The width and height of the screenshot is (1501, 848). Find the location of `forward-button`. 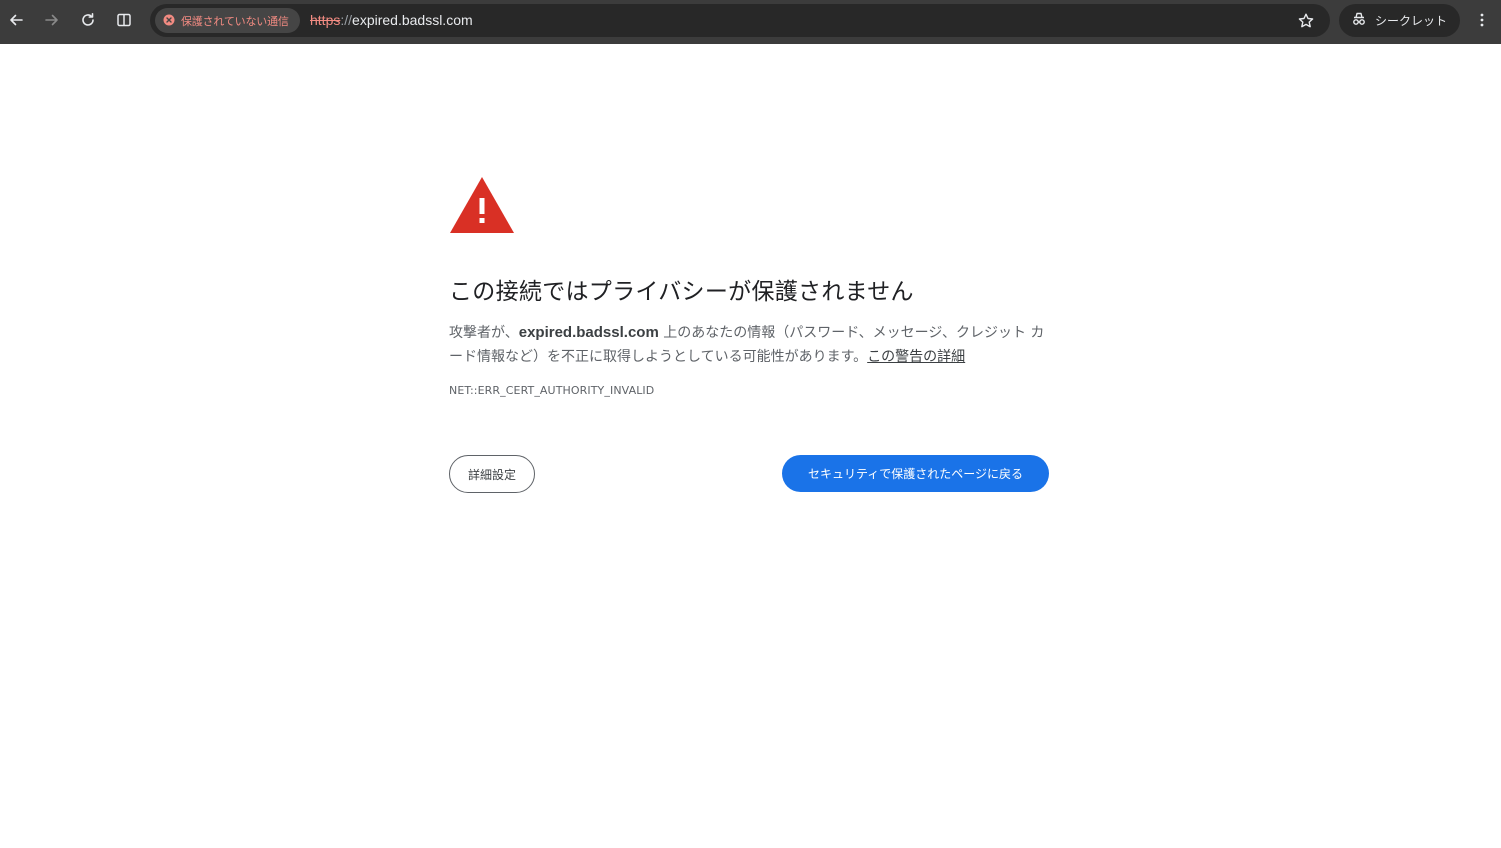

forward-button is located at coordinates (52, 20).